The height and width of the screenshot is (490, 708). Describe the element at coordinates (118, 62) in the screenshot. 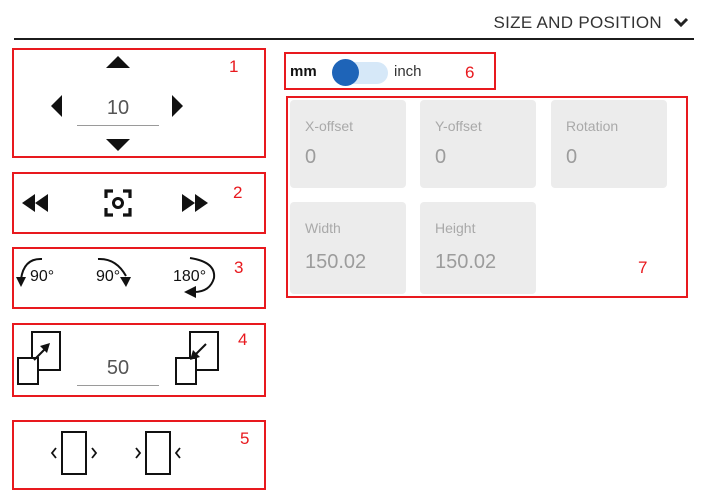

I see `arrow-up-icon` at that location.